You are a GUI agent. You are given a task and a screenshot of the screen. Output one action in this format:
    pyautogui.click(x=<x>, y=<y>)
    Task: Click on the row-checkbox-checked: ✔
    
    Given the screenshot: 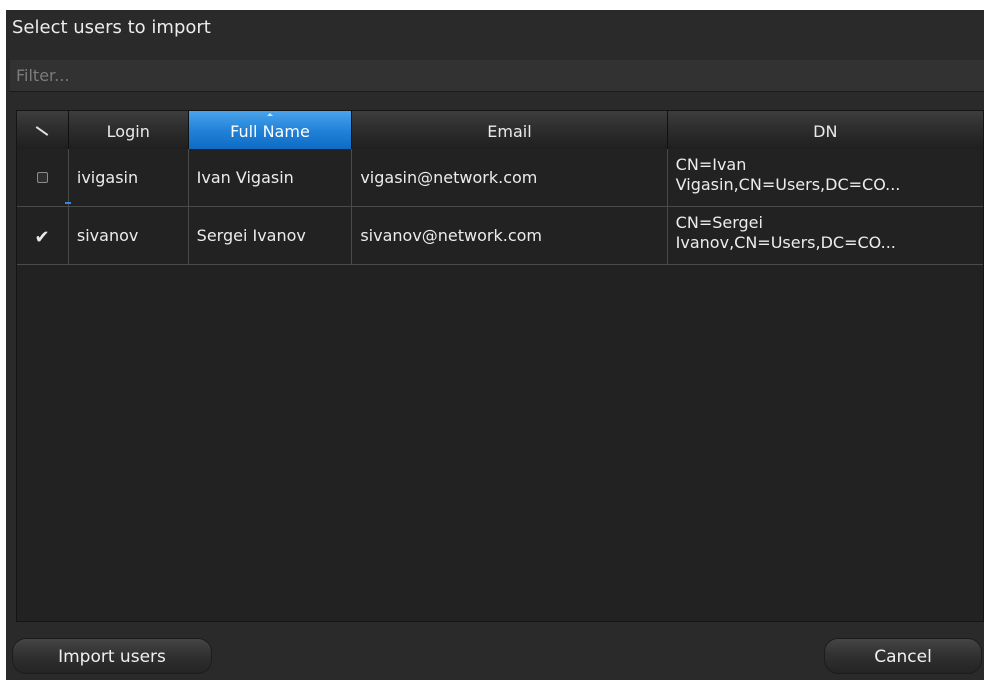 What is the action you would take?
    pyautogui.click(x=42, y=237)
    